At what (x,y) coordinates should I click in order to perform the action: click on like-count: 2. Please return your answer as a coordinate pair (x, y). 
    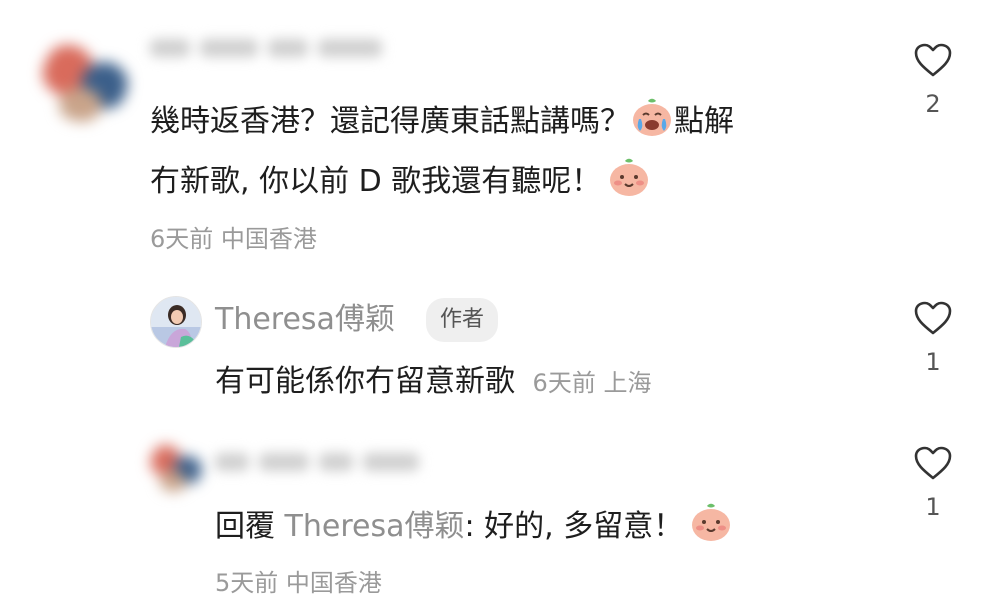
    Looking at the image, I should click on (933, 104).